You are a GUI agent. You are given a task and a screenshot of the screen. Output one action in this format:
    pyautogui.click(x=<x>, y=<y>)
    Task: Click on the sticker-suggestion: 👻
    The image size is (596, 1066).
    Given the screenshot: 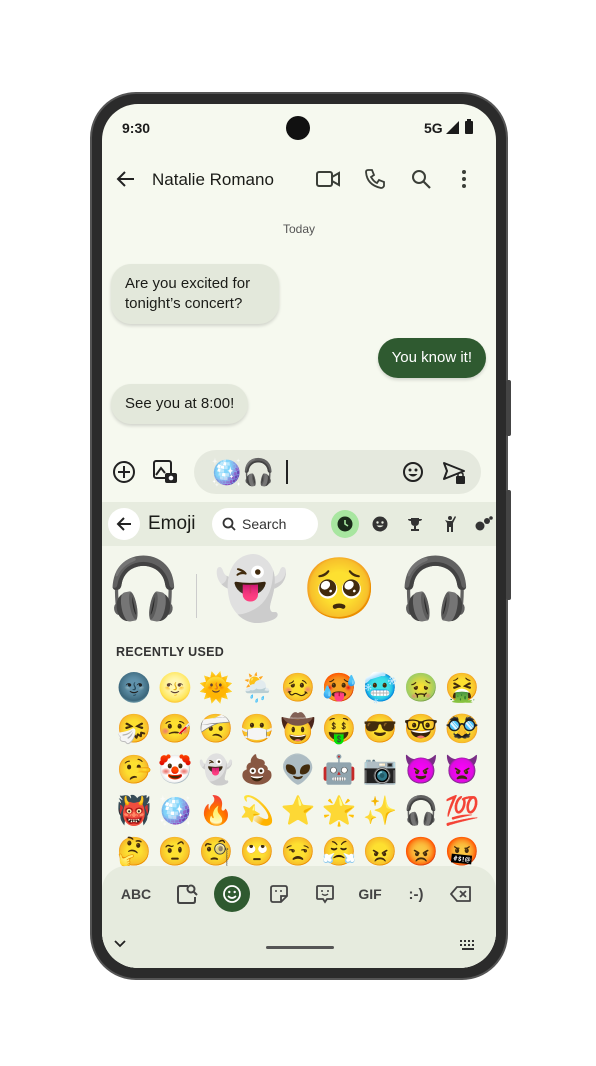 What is the action you would take?
    pyautogui.click(x=251, y=589)
    